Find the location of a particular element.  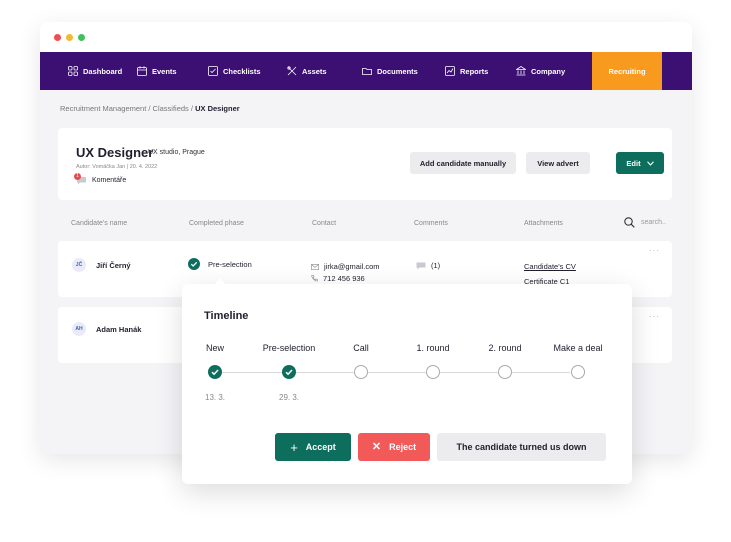

step-round2-circle is located at coordinates (505, 372).